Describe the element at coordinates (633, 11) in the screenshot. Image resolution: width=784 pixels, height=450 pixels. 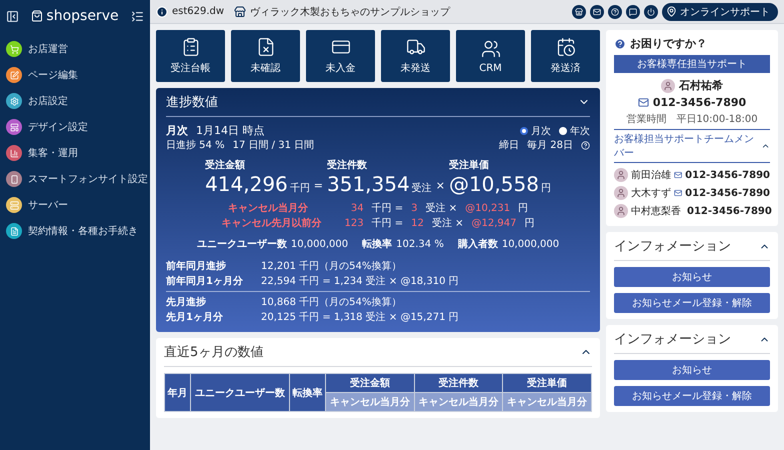
I see `chat-icon` at that location.